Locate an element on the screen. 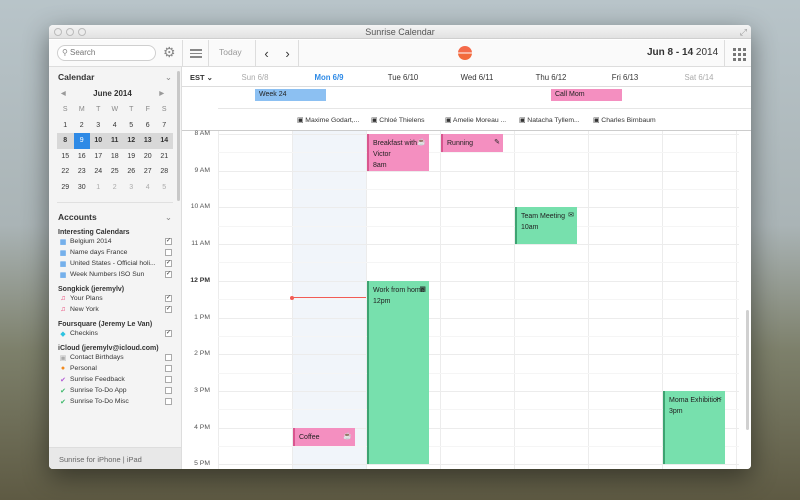 The width and height of the screenshot is (800, 500). mini-calendar-day: 16 is located at coordinates (82, 157).